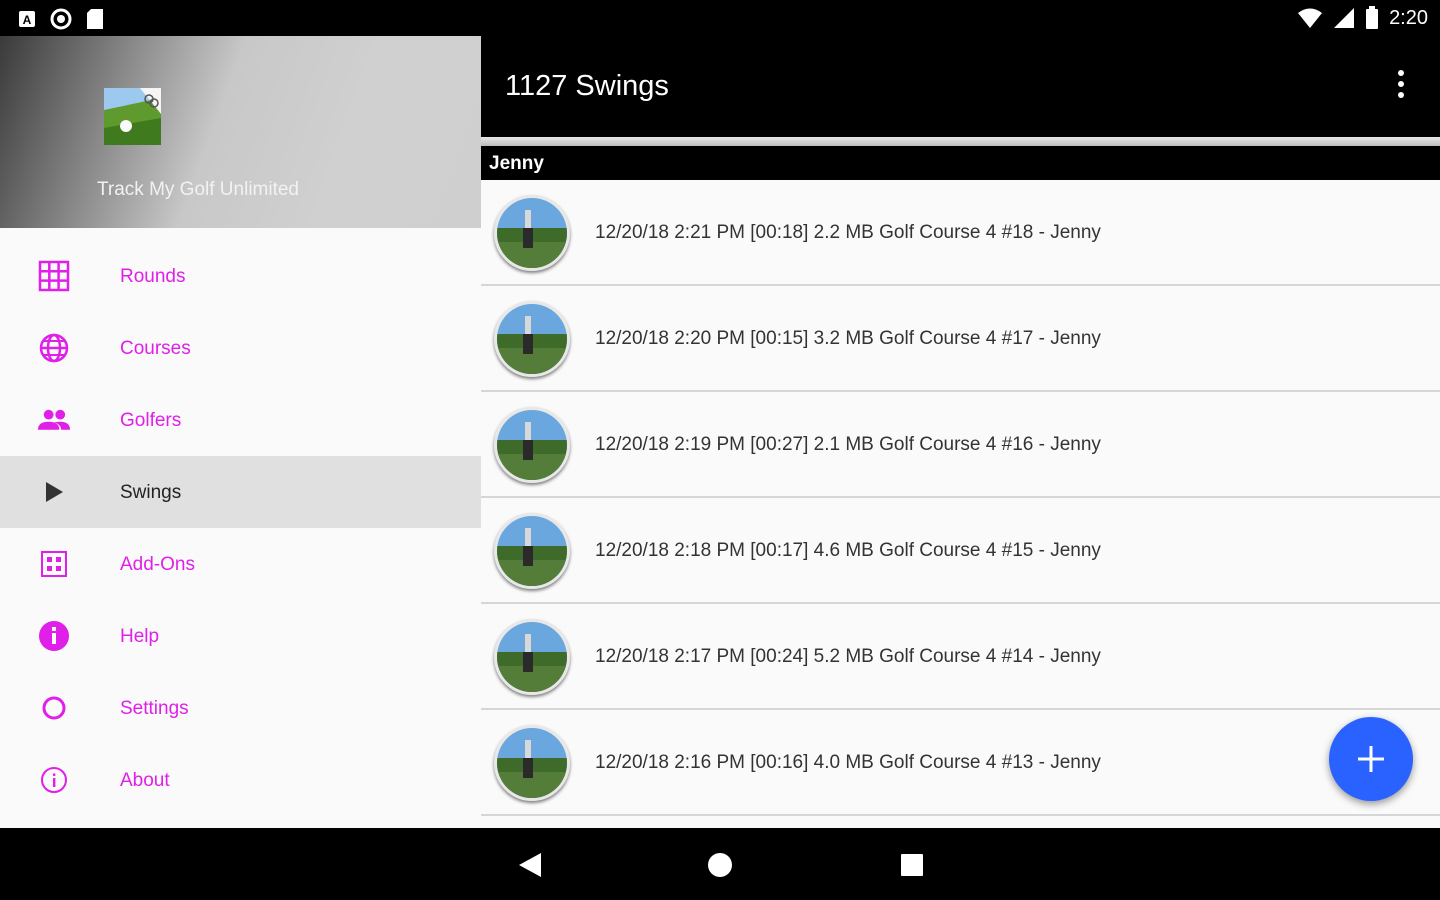  Describe the element at coordinates (960, 86) in the screenshot. I see `app-bar: 1127 Swings` at that location.